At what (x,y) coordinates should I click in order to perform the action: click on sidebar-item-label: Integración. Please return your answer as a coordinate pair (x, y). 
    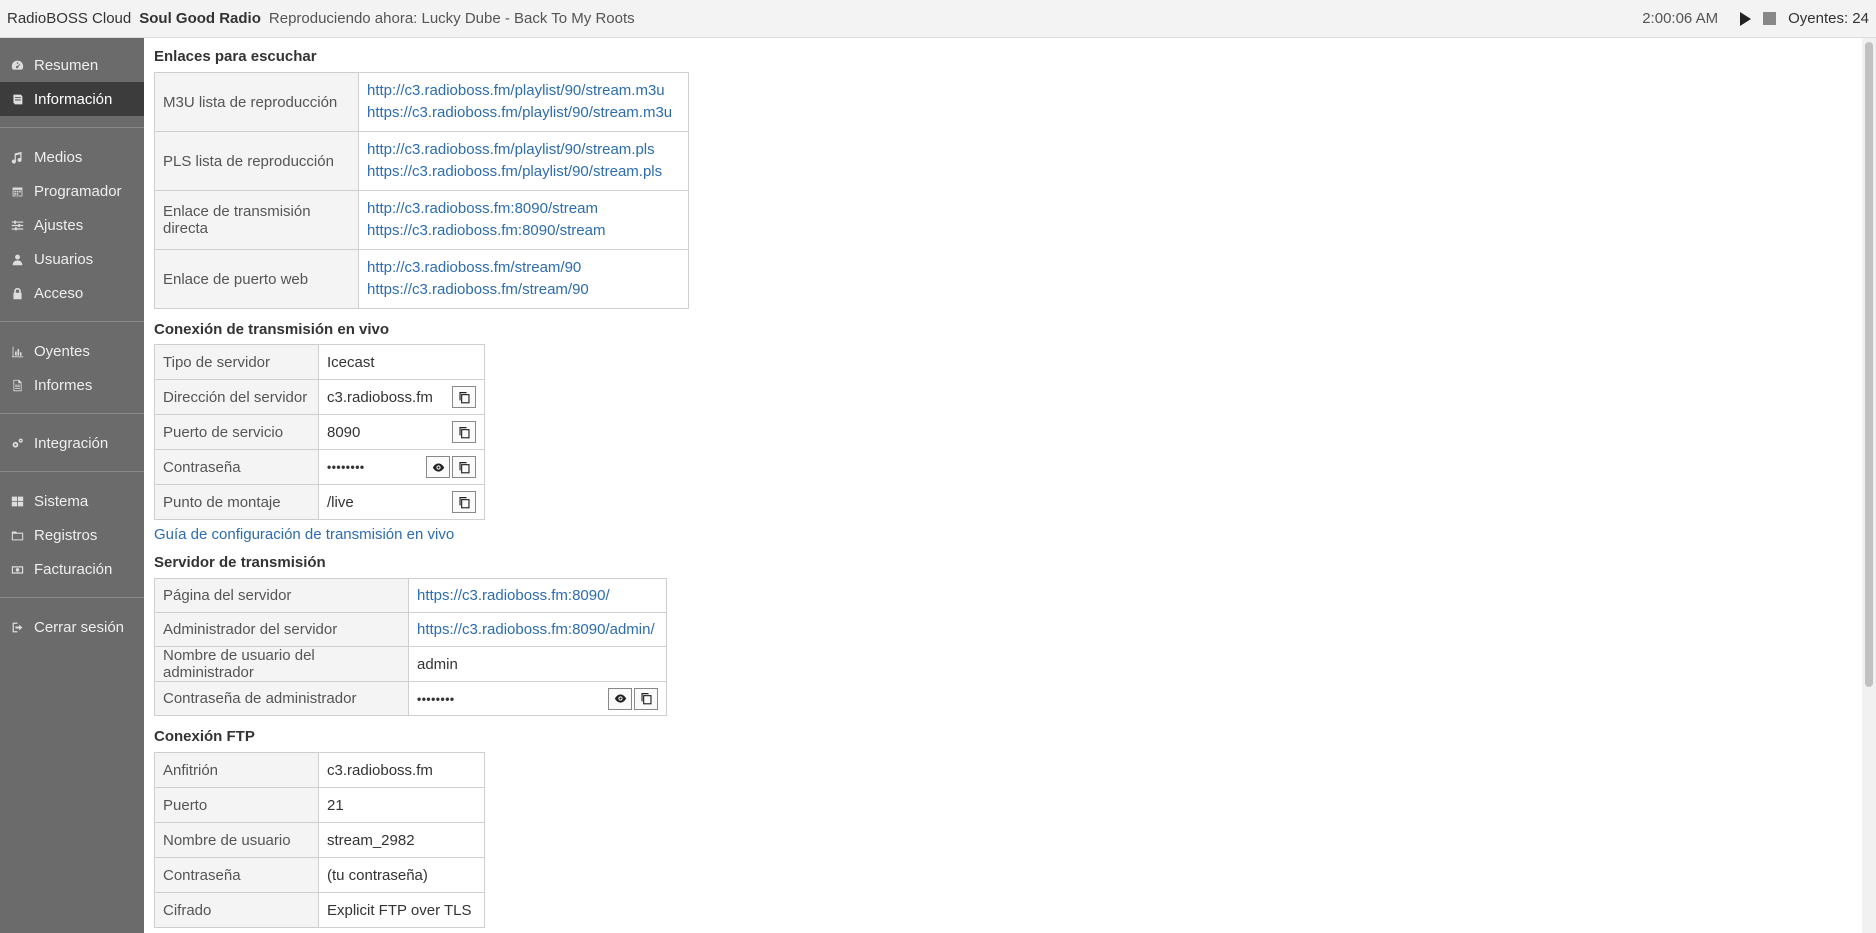
    Looking at the image, I should click on (71, 443).